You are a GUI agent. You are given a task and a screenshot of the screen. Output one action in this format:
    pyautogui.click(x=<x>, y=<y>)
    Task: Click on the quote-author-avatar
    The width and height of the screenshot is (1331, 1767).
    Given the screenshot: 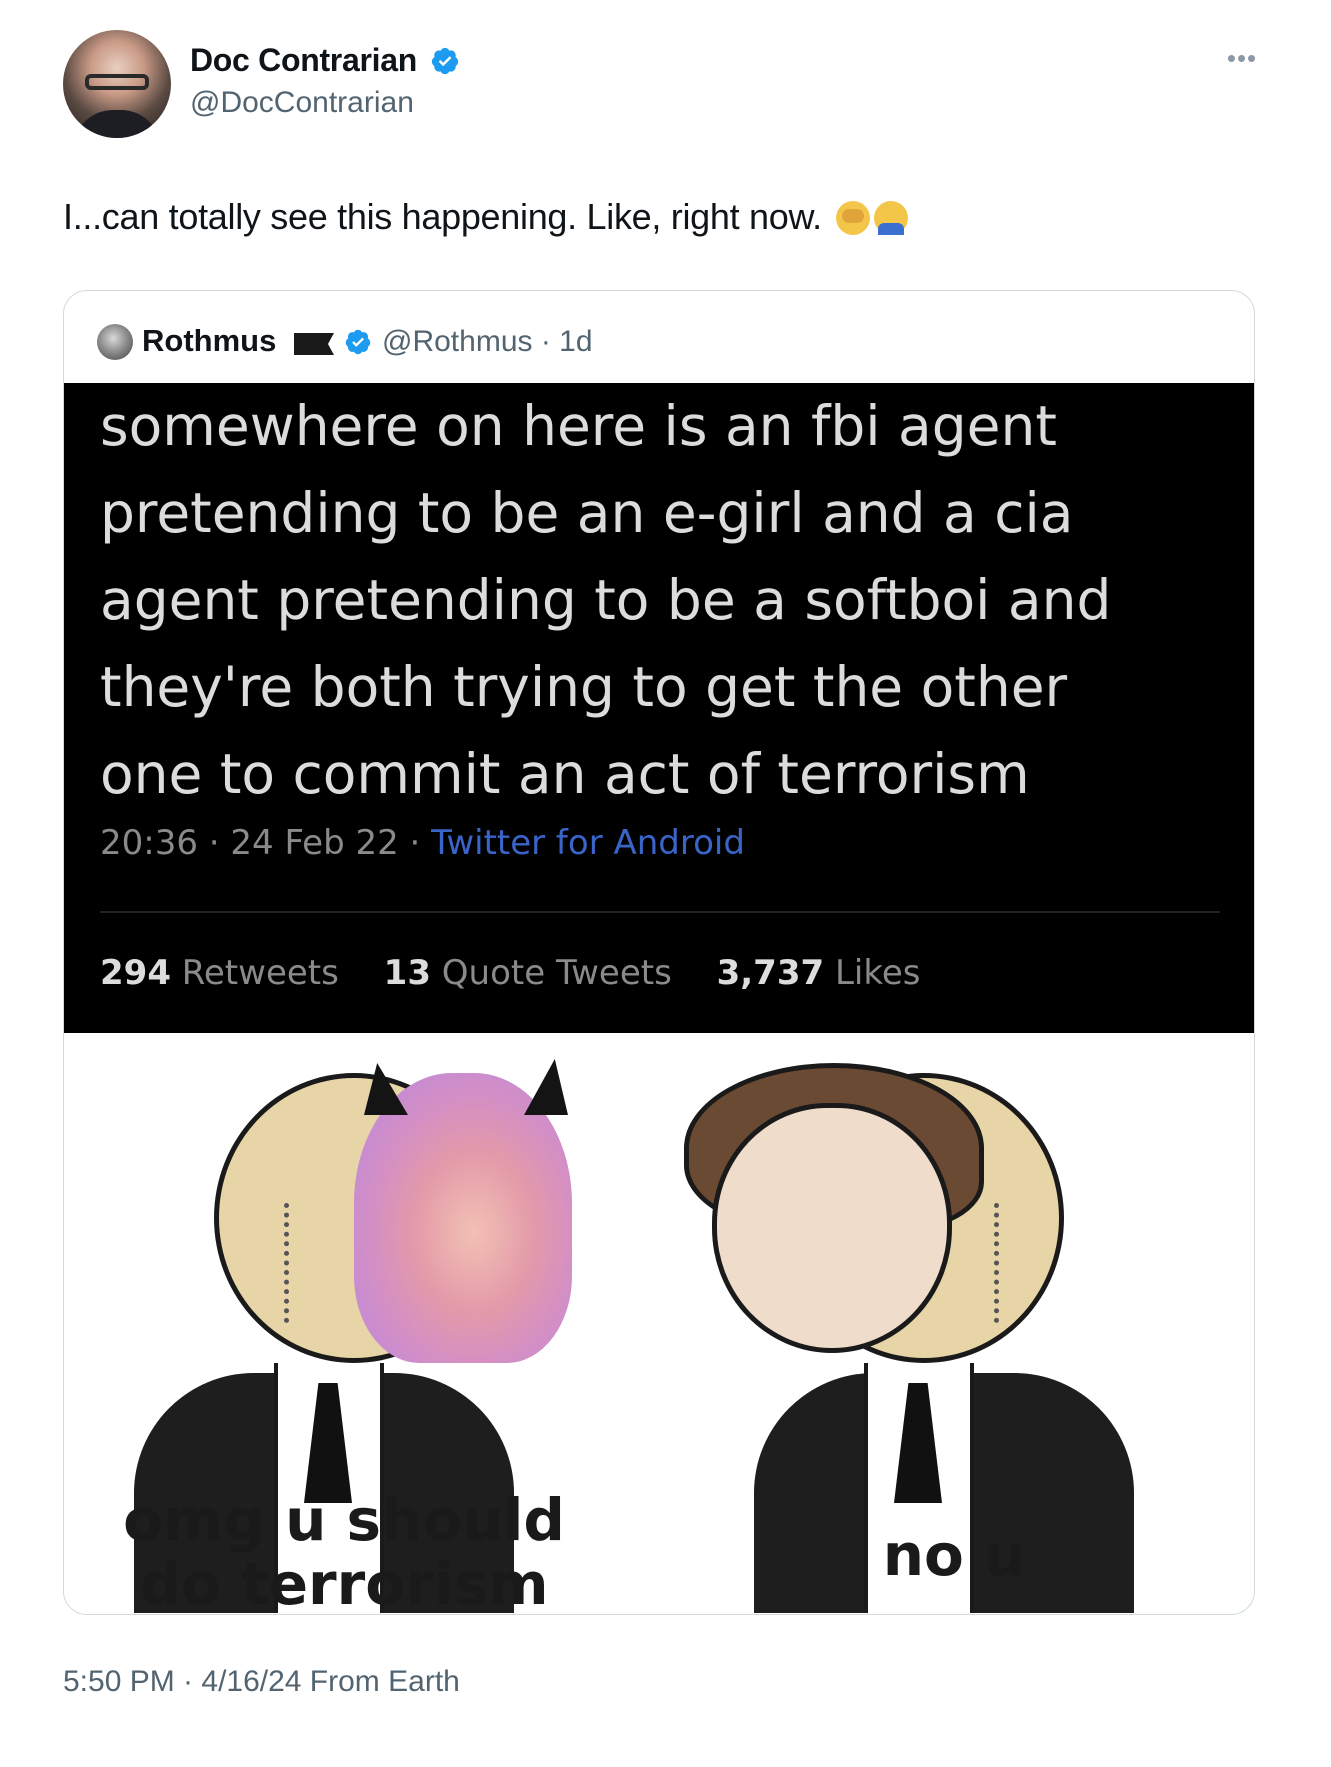 What is the action you would take?
    pyautogui.click(x=115, y=342)
    